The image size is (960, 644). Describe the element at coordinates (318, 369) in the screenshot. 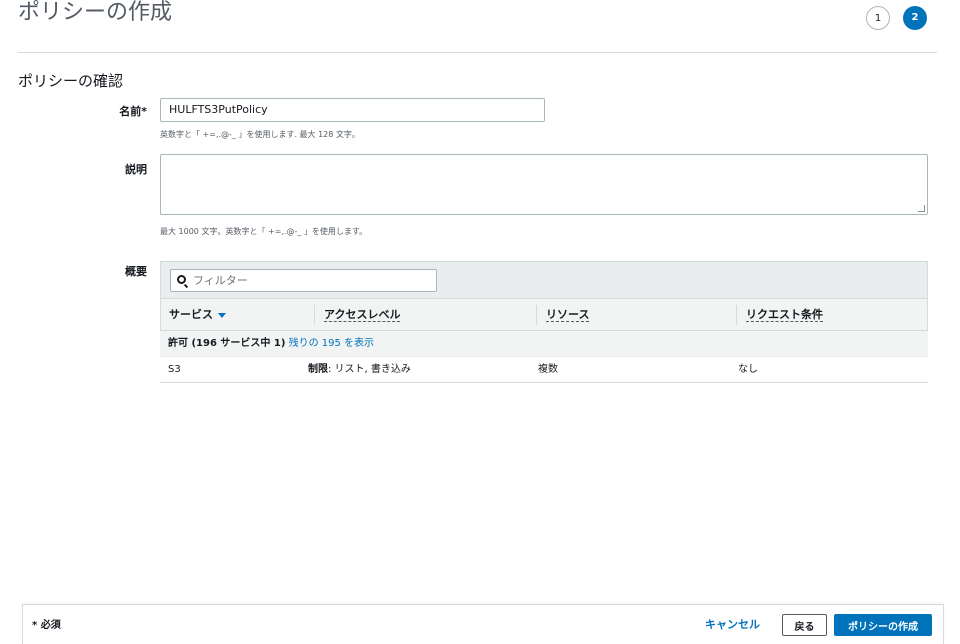

I see `access-level-bold: 制限` at that location.